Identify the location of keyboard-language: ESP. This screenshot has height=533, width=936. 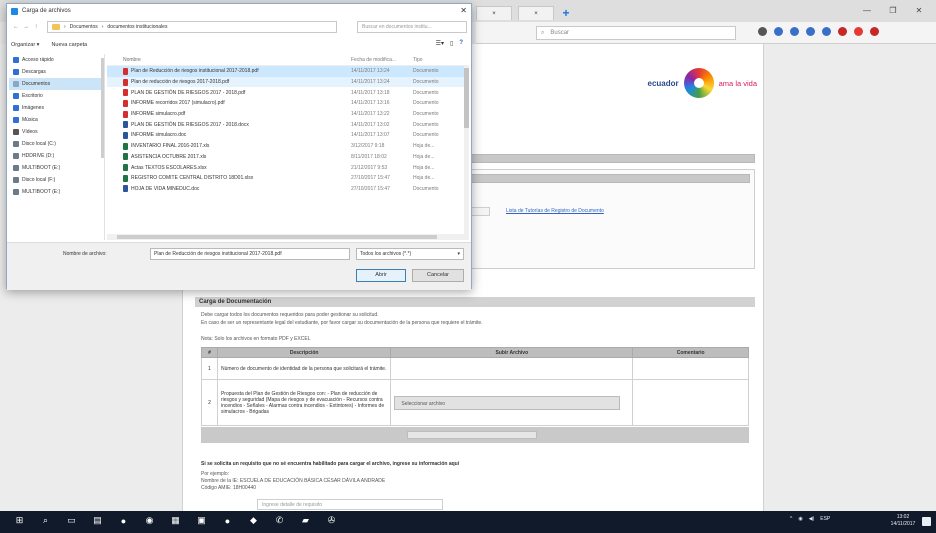
(825, 519).